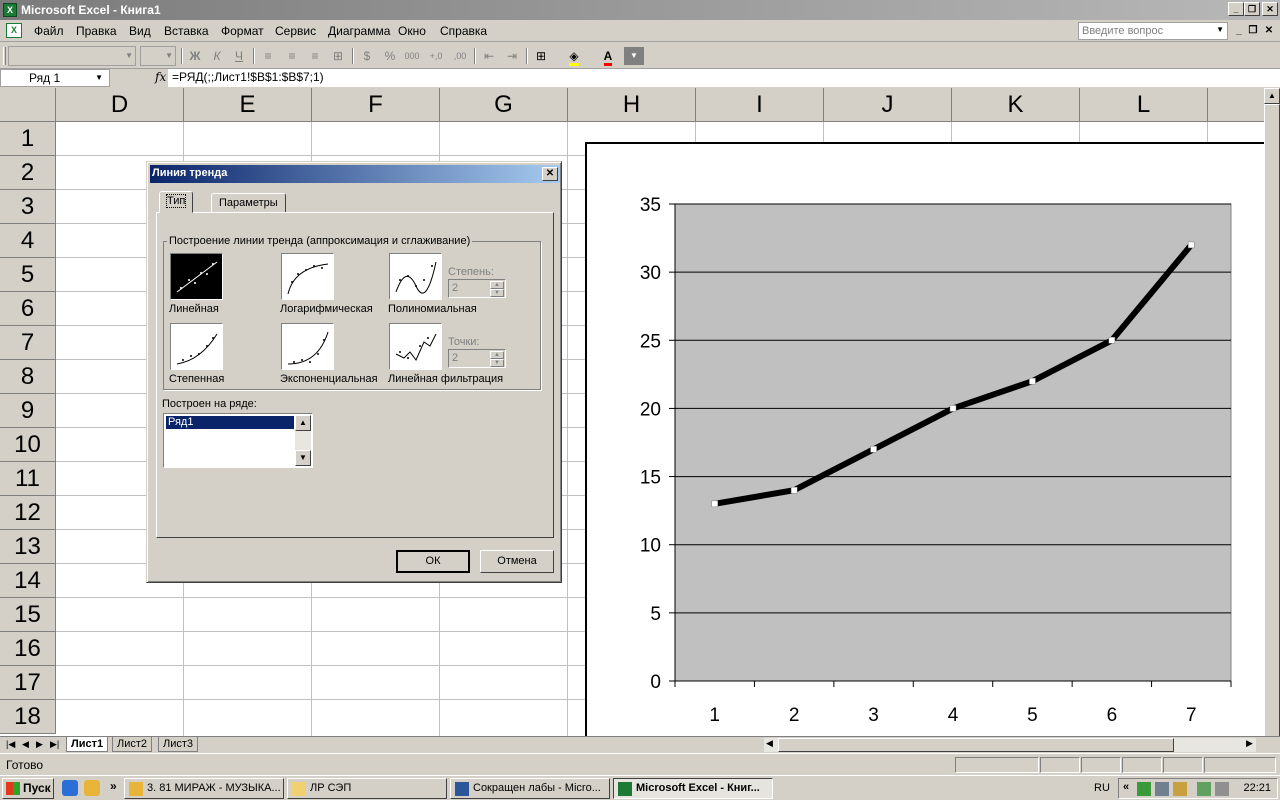  Describe the element at coordinates (315, 56) in the screenshot. I see `align-right-icon: ≡` at that location.